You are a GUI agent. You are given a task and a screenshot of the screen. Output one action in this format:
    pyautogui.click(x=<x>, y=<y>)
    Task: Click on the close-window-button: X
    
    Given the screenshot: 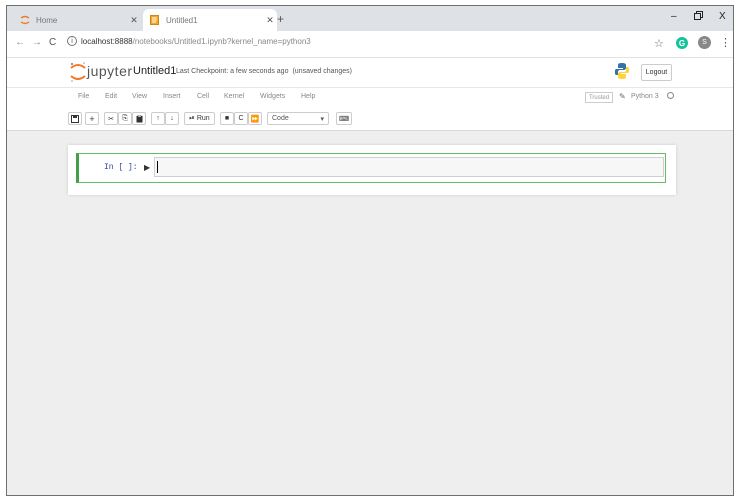 What is the action you would take?
    pyautogui.click(x=722, y=16)
    